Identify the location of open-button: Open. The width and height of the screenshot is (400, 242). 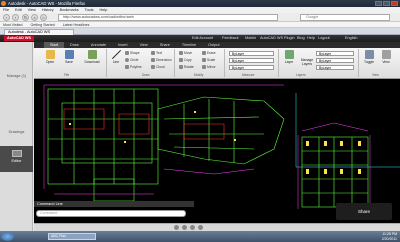
(50, 57).